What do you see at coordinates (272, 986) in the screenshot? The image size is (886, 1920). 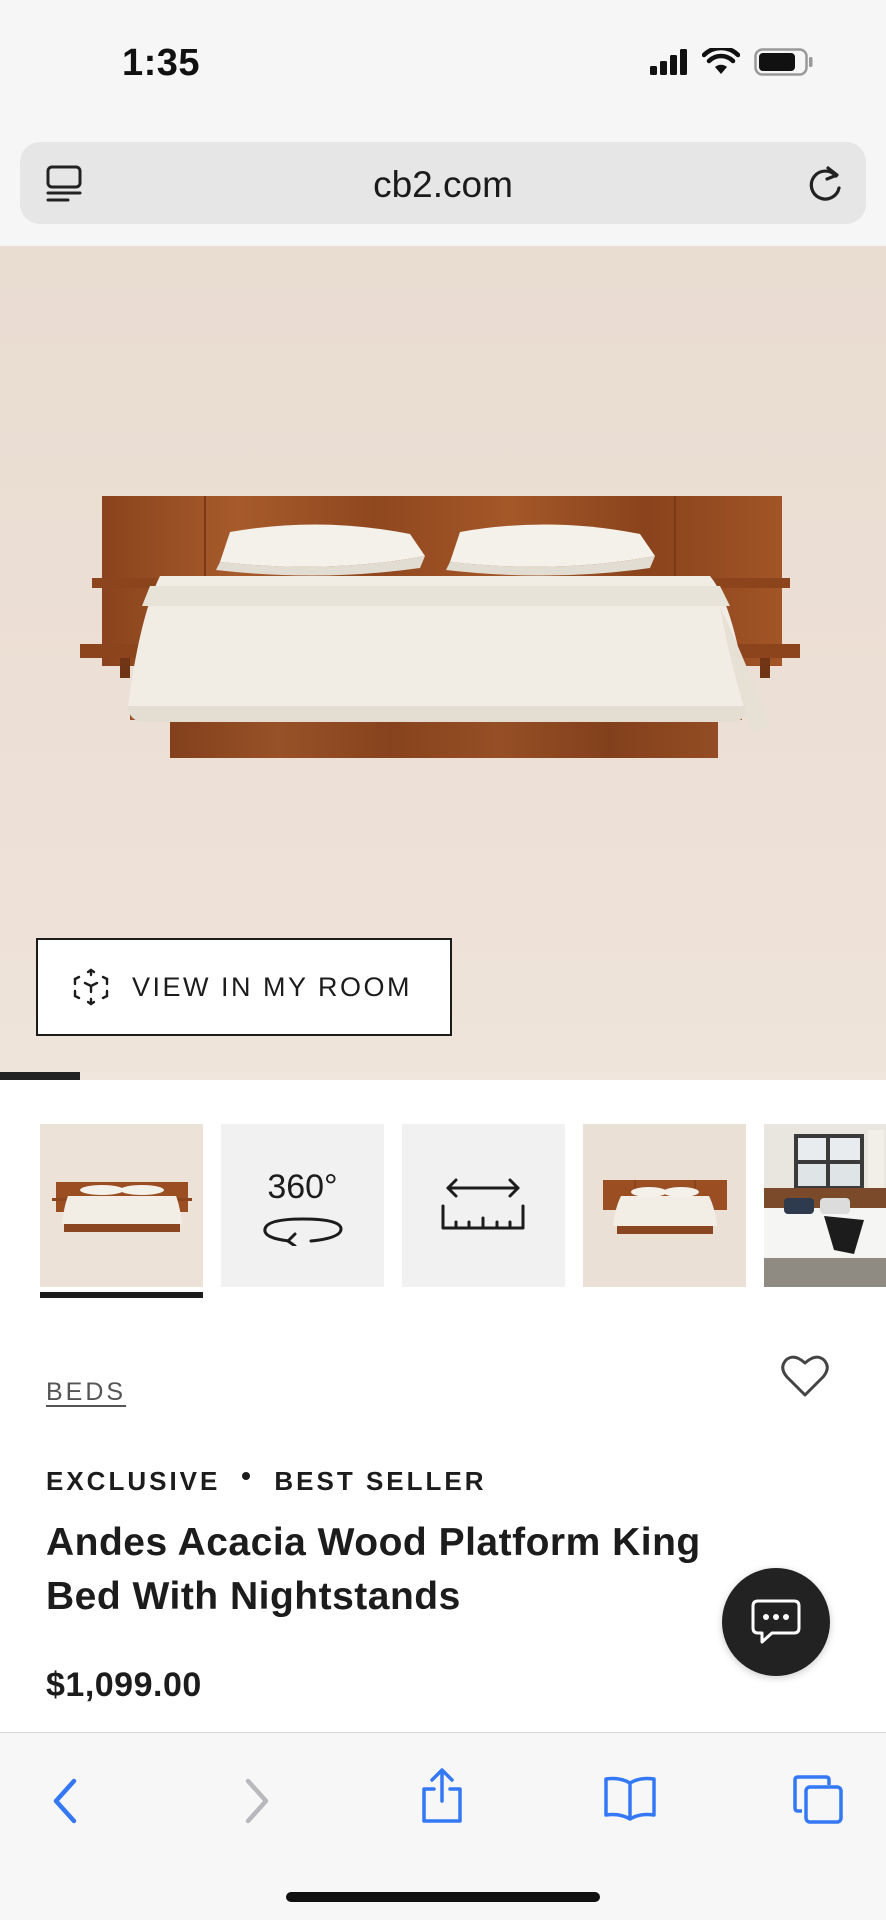 I see `view-in-my-room-label: VIEW IN MY ROOM` at bounding box center [272, 986].